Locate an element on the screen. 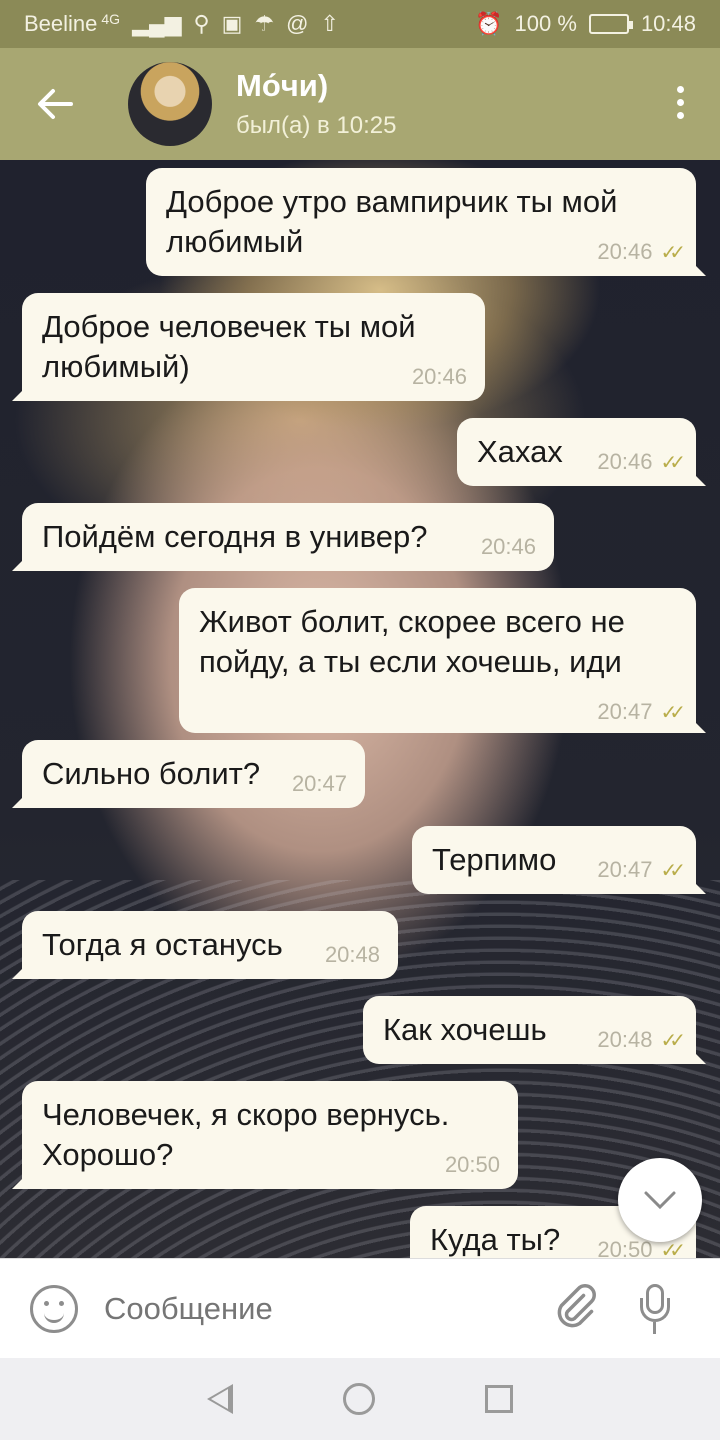  alarm-icon: ⏰ is located at coordinates (489, 23).